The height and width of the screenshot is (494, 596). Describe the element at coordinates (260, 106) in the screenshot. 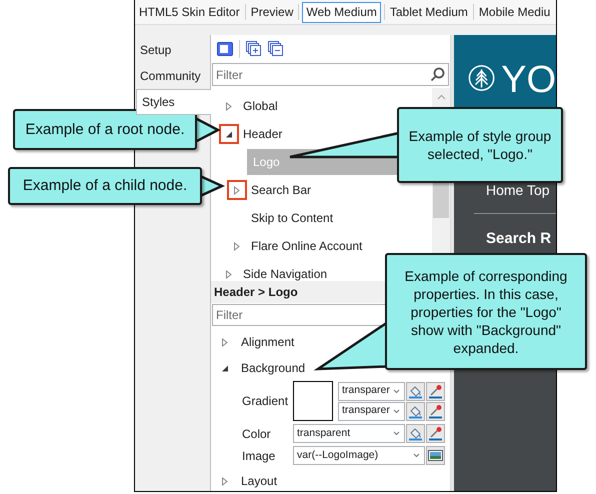

I see `tree-item: Global` at that location.